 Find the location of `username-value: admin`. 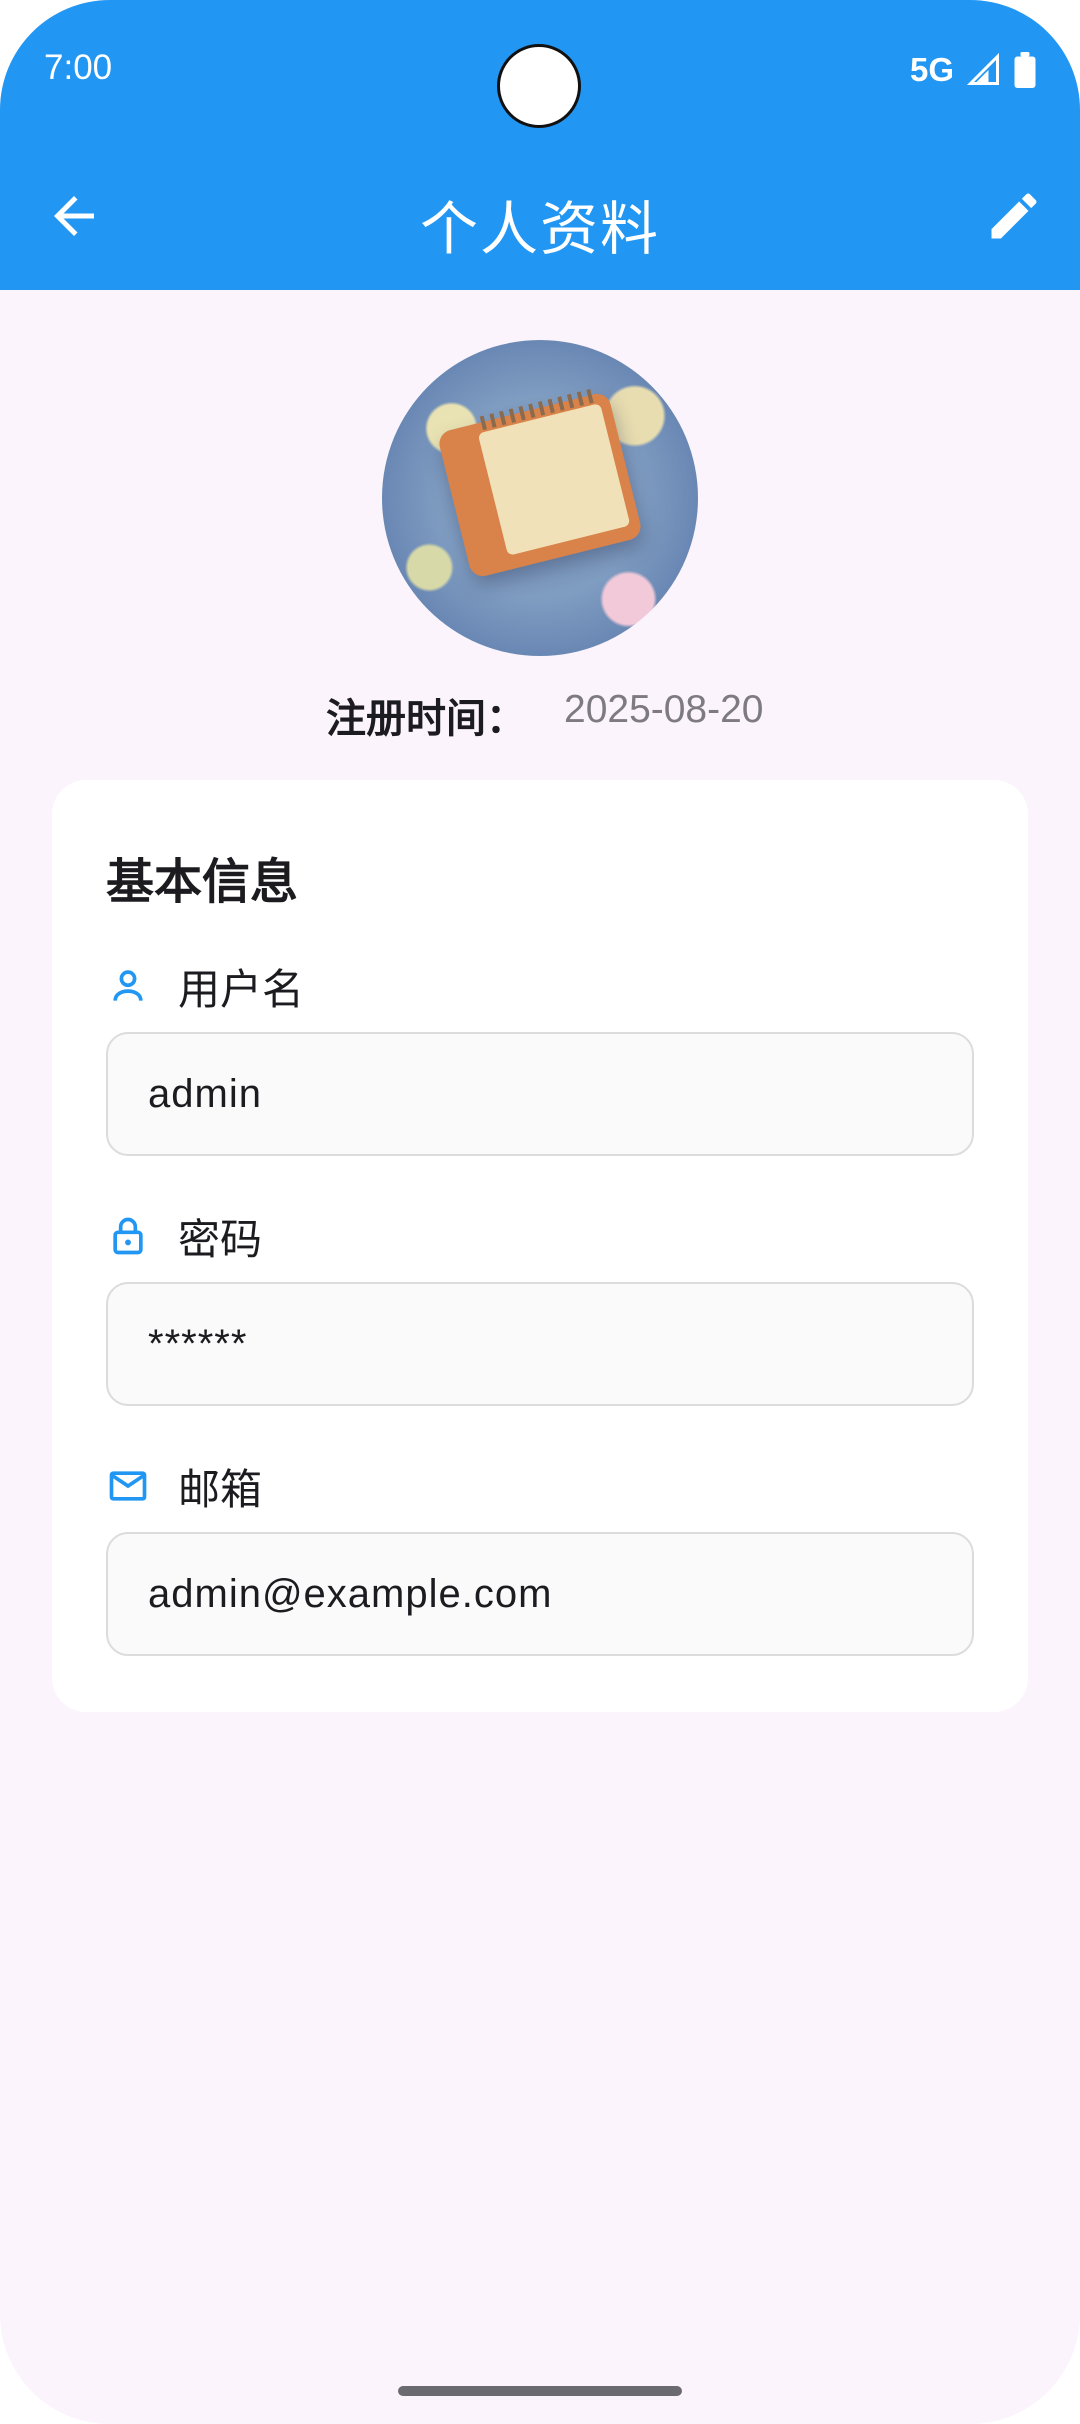

username-value: admin is located at coordinates (205, 1093).